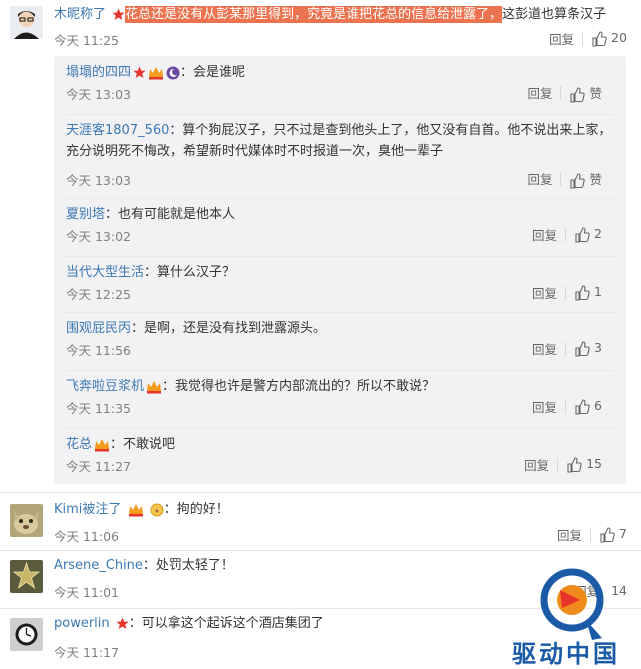 The width and height of the screenshot is (641, 669). I want to click on like-count: 20, so click(619, 38).